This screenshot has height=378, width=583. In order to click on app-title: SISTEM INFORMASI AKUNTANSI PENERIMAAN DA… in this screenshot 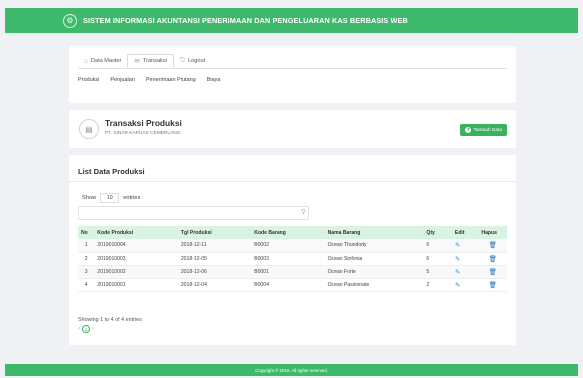, I will do `click(245, 20)`.